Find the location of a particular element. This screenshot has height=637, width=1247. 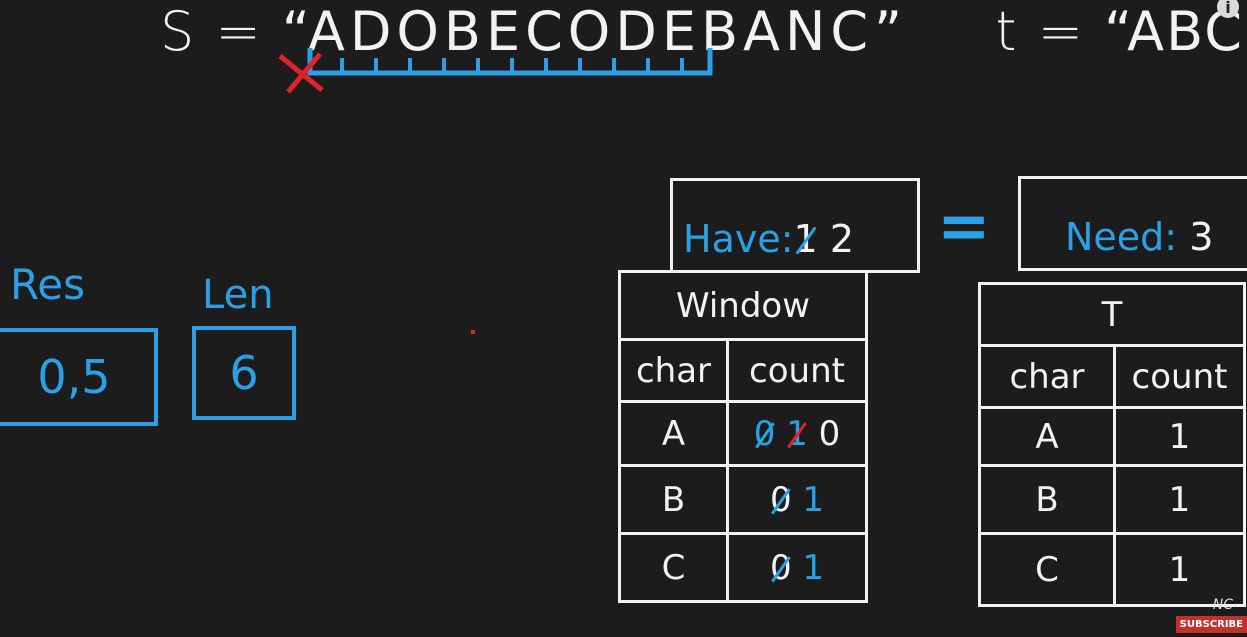

window-bracket-drawing is located at coordinates (495, 71).